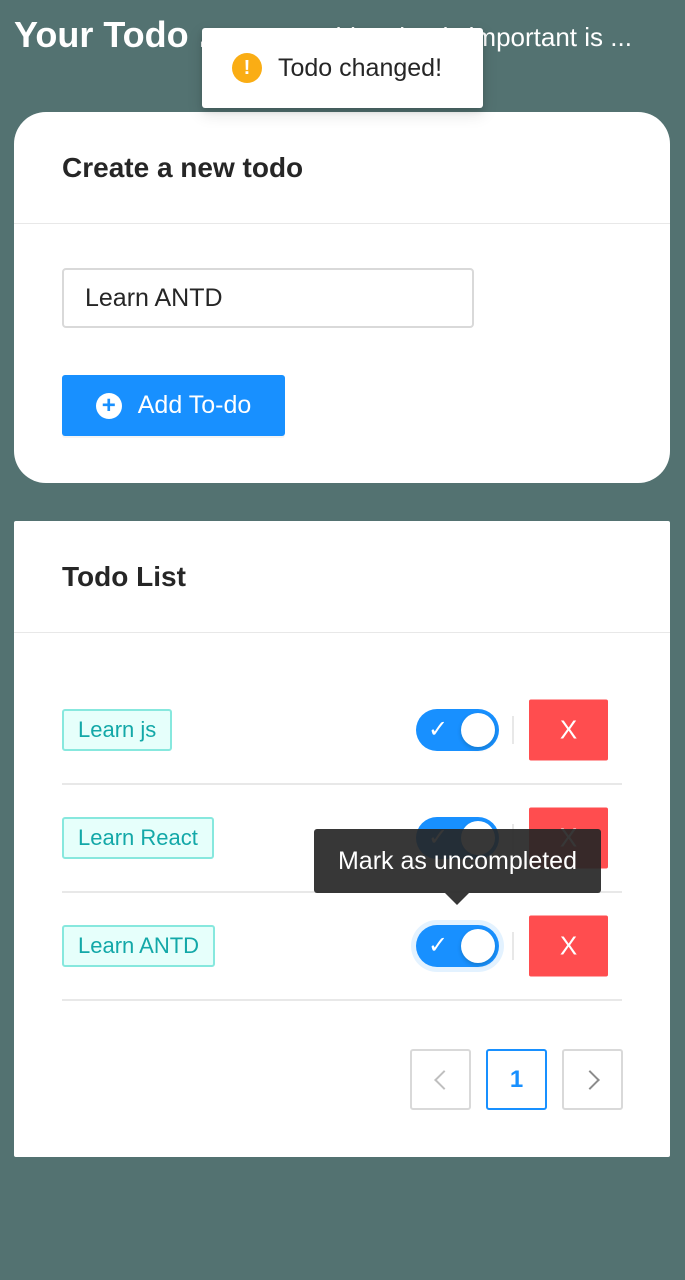  I want to click on pagination-prev-button, so click(440, 1079).